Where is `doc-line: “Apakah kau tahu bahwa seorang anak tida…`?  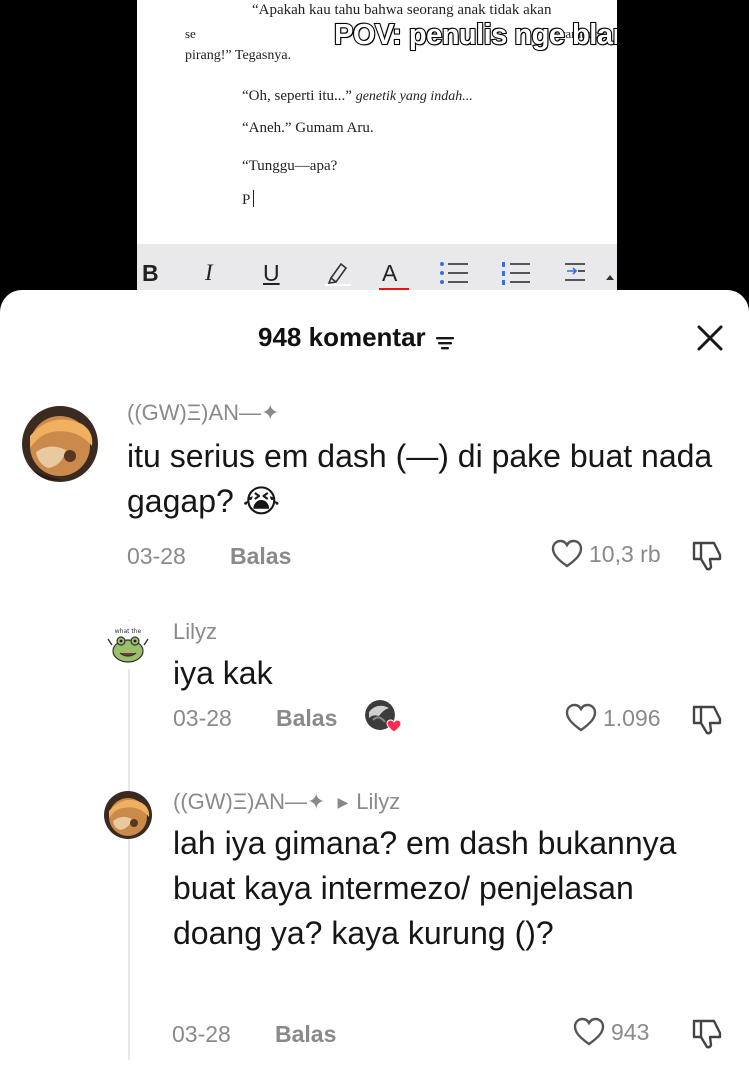 doc-line: “Apakah kau tahu bahwa seorang anak tida… is located at coordinates (402, 10).